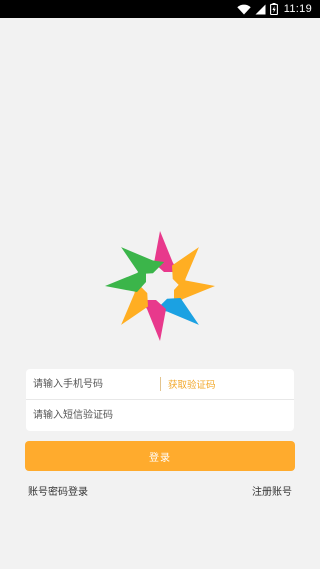  What do you see at coordinates (260, 9) in the screenshot?
I see `cell-signal-icon` at bounding box center [260, 9].